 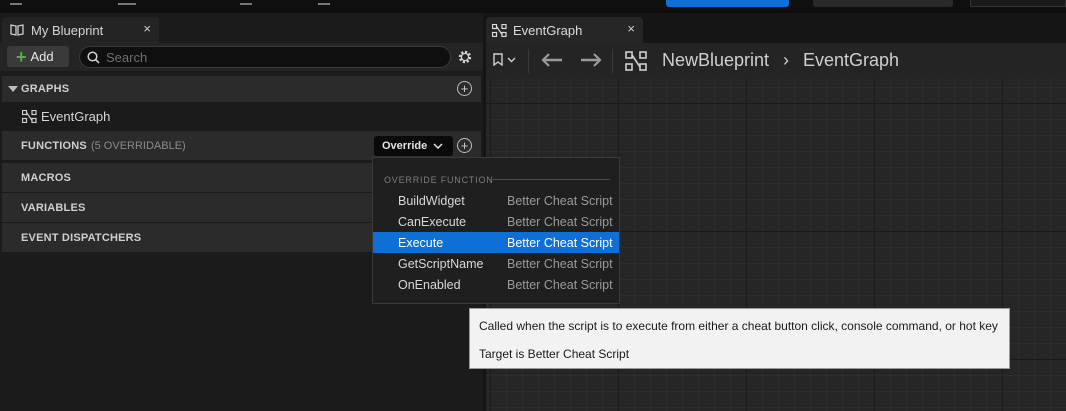 I want to click on menu-item-name: Execute, so click(x=421, y=242).